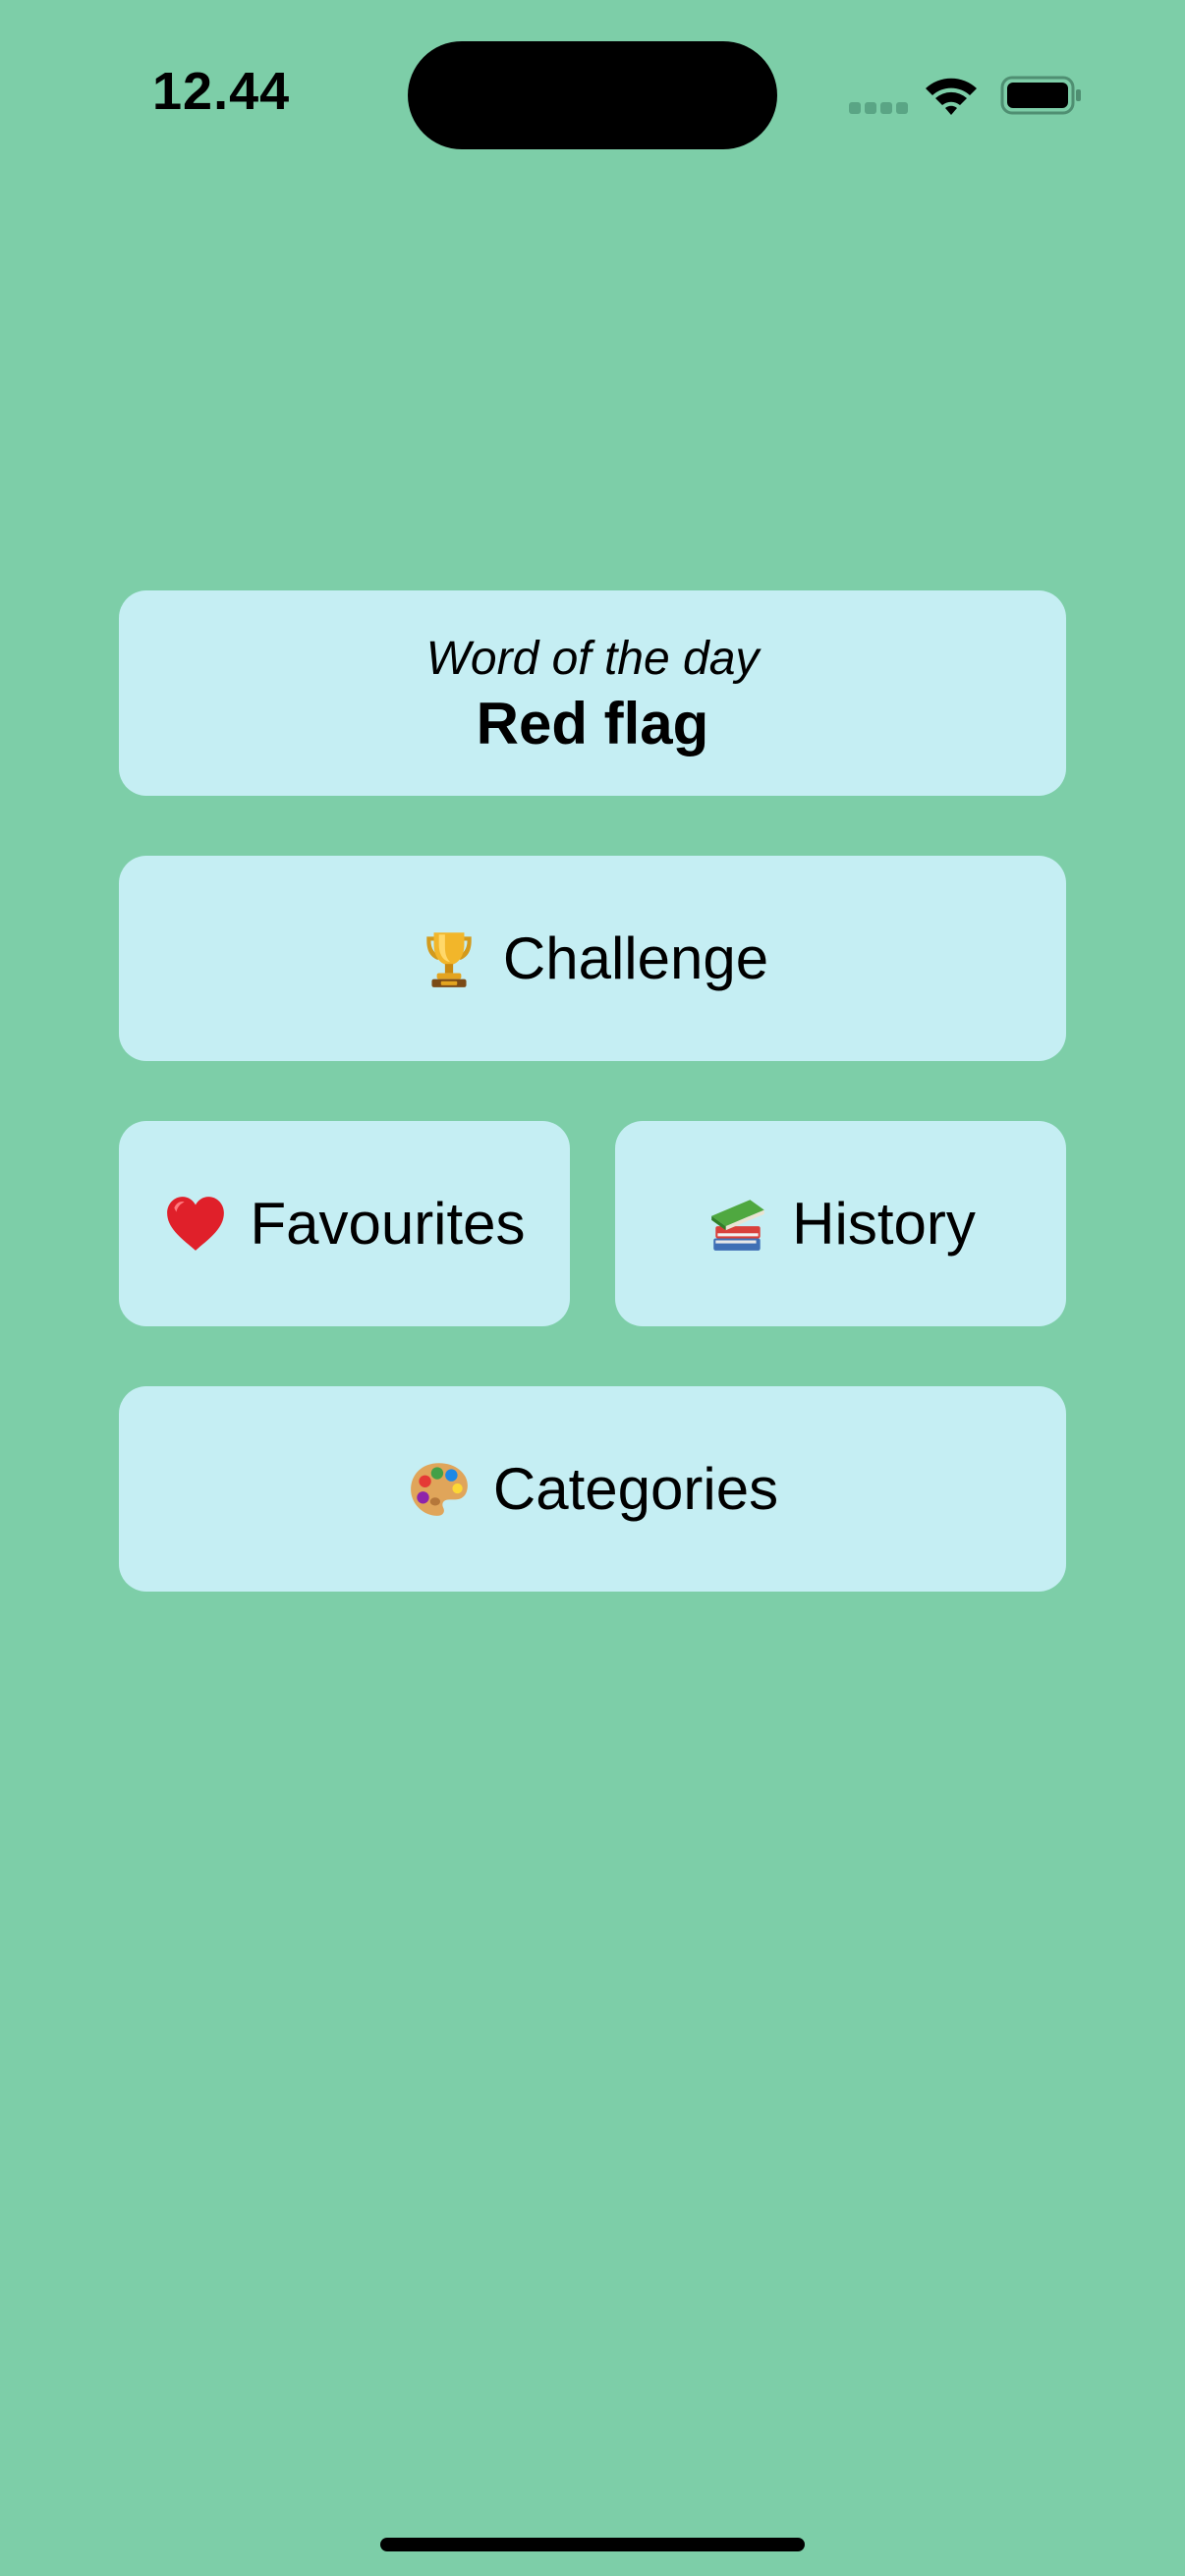 Image resolution: width=1185 pixels, height=2576 pixels. I want to click on wifi-icon, so click(952, 96).